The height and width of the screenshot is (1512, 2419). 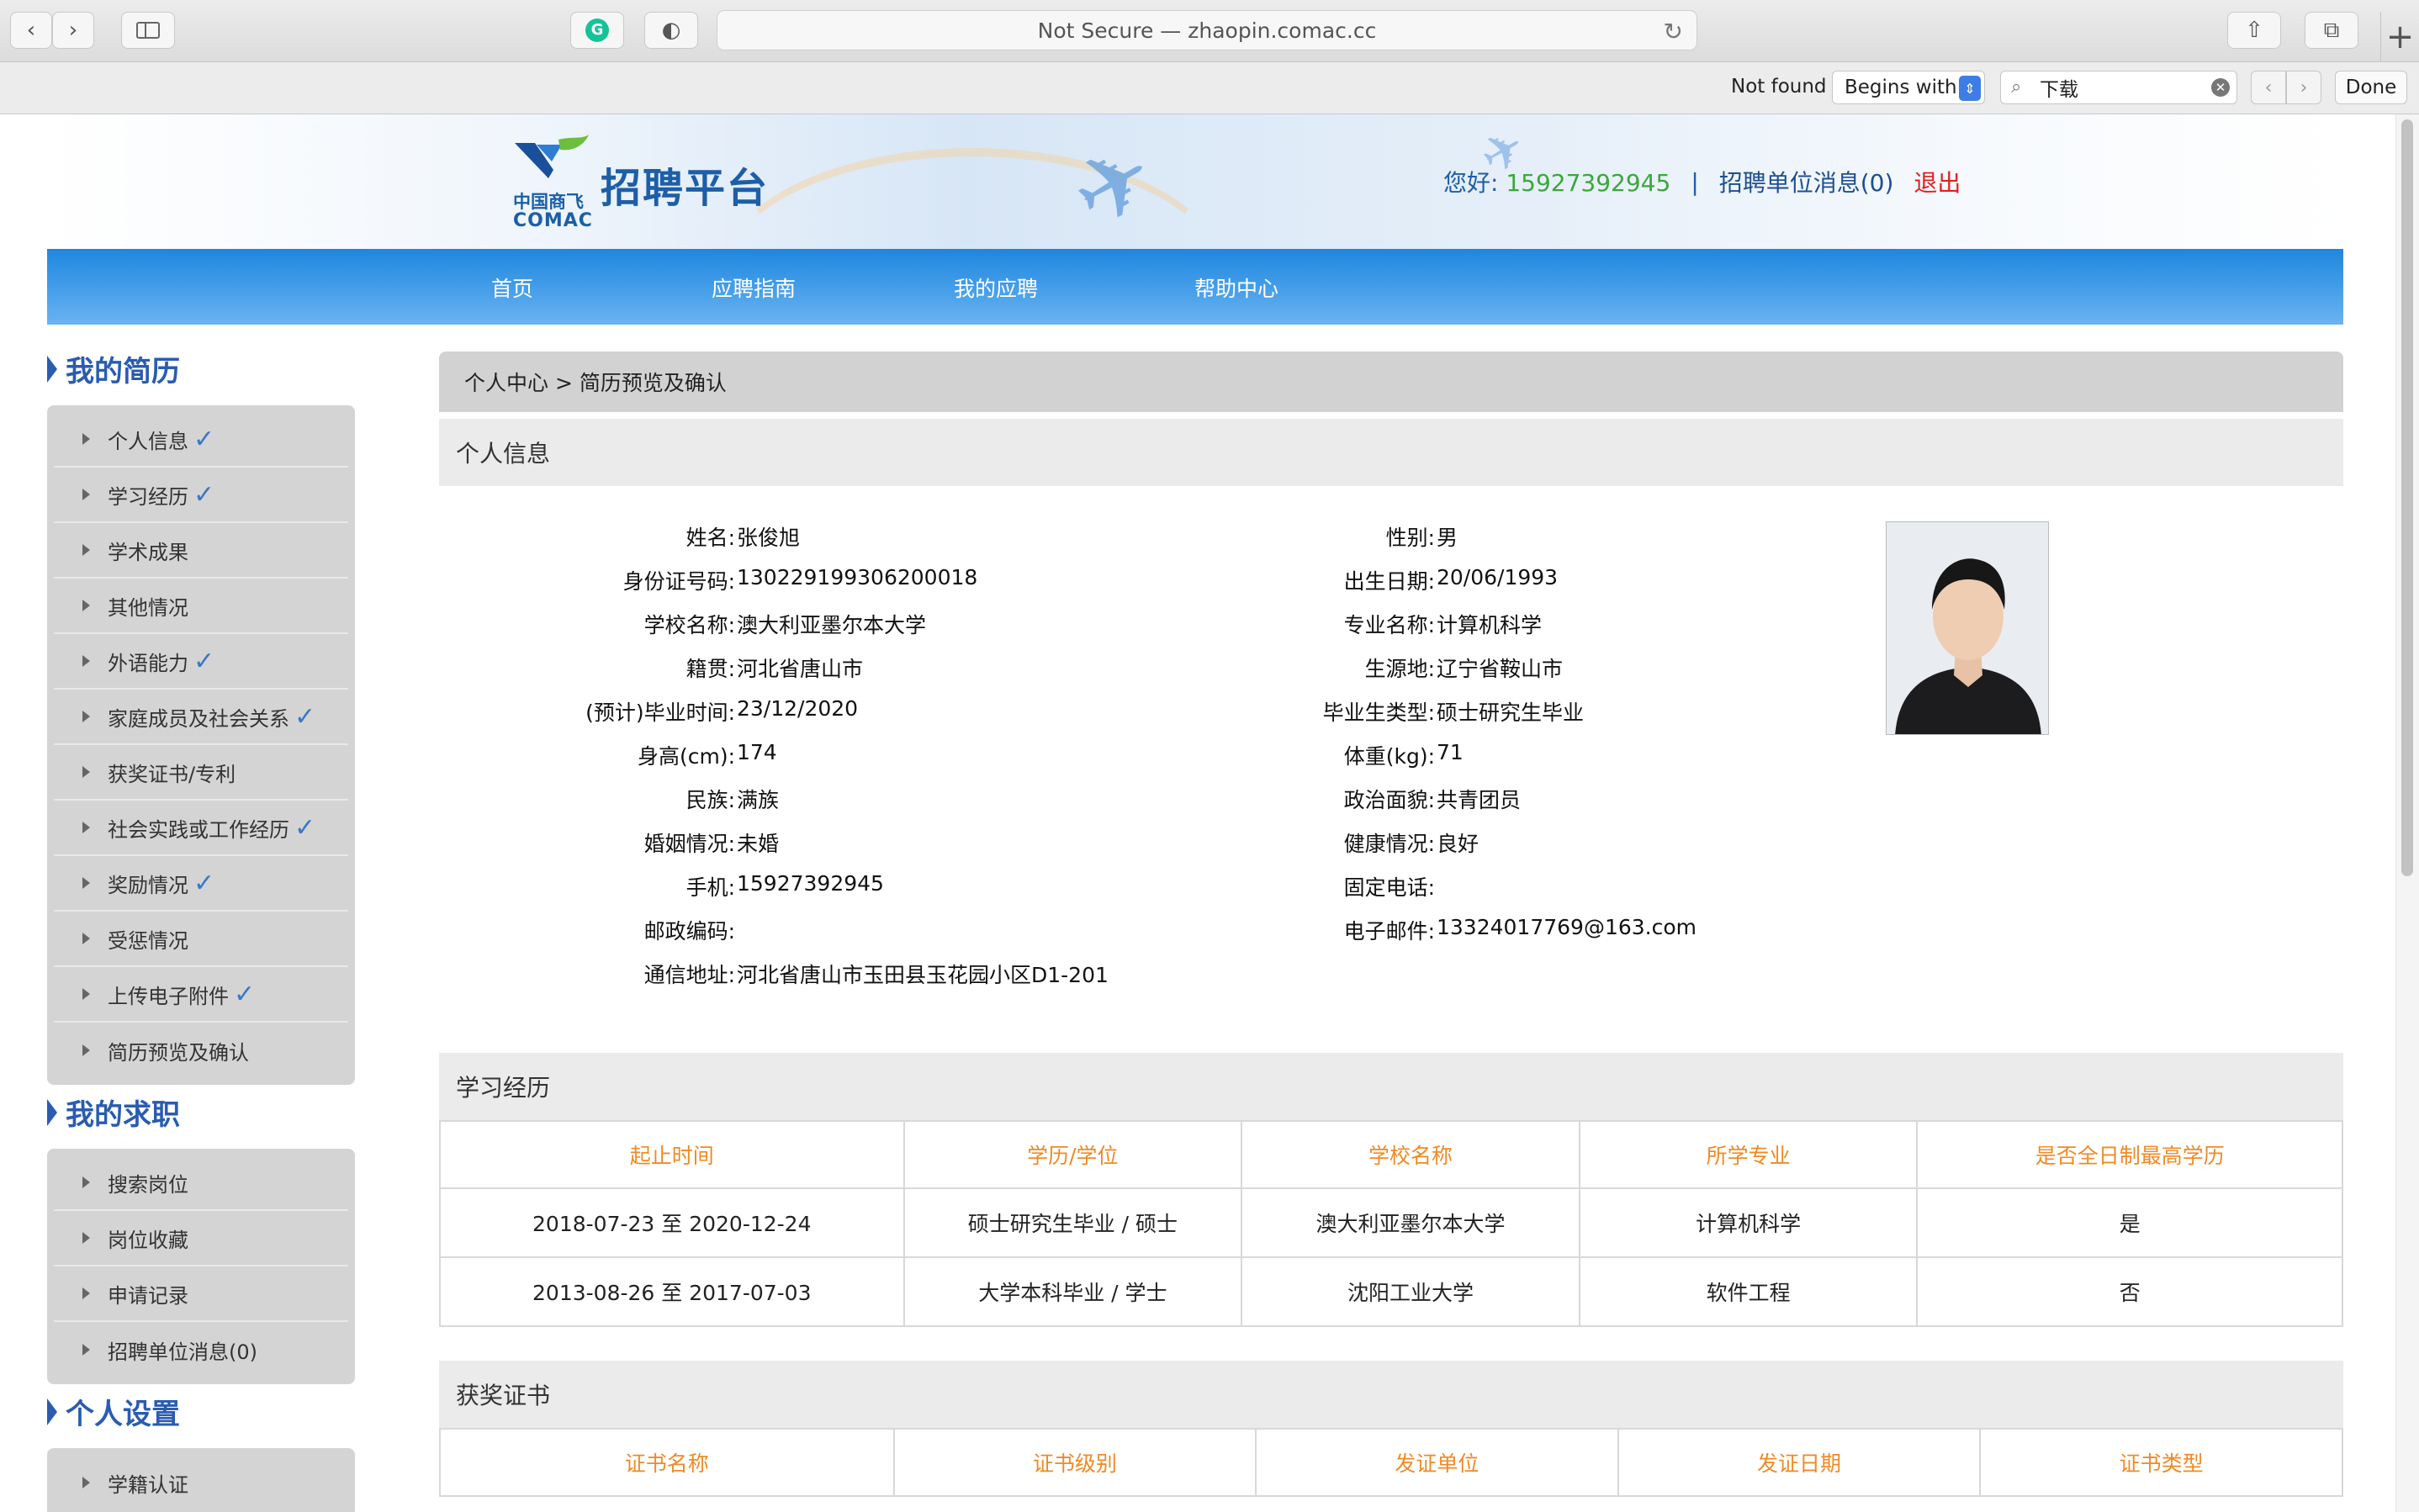 What do you see at coordinates (1410, 1154) in the screenshot?
I see `column-header: 学校名称` at bounding box center [1410, 1154].